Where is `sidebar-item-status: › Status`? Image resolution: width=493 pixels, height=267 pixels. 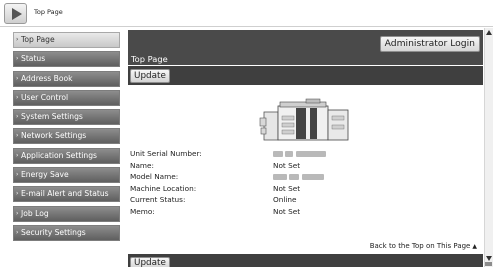 sidebar-item-status: › Status is located at coordinates (66, 59).